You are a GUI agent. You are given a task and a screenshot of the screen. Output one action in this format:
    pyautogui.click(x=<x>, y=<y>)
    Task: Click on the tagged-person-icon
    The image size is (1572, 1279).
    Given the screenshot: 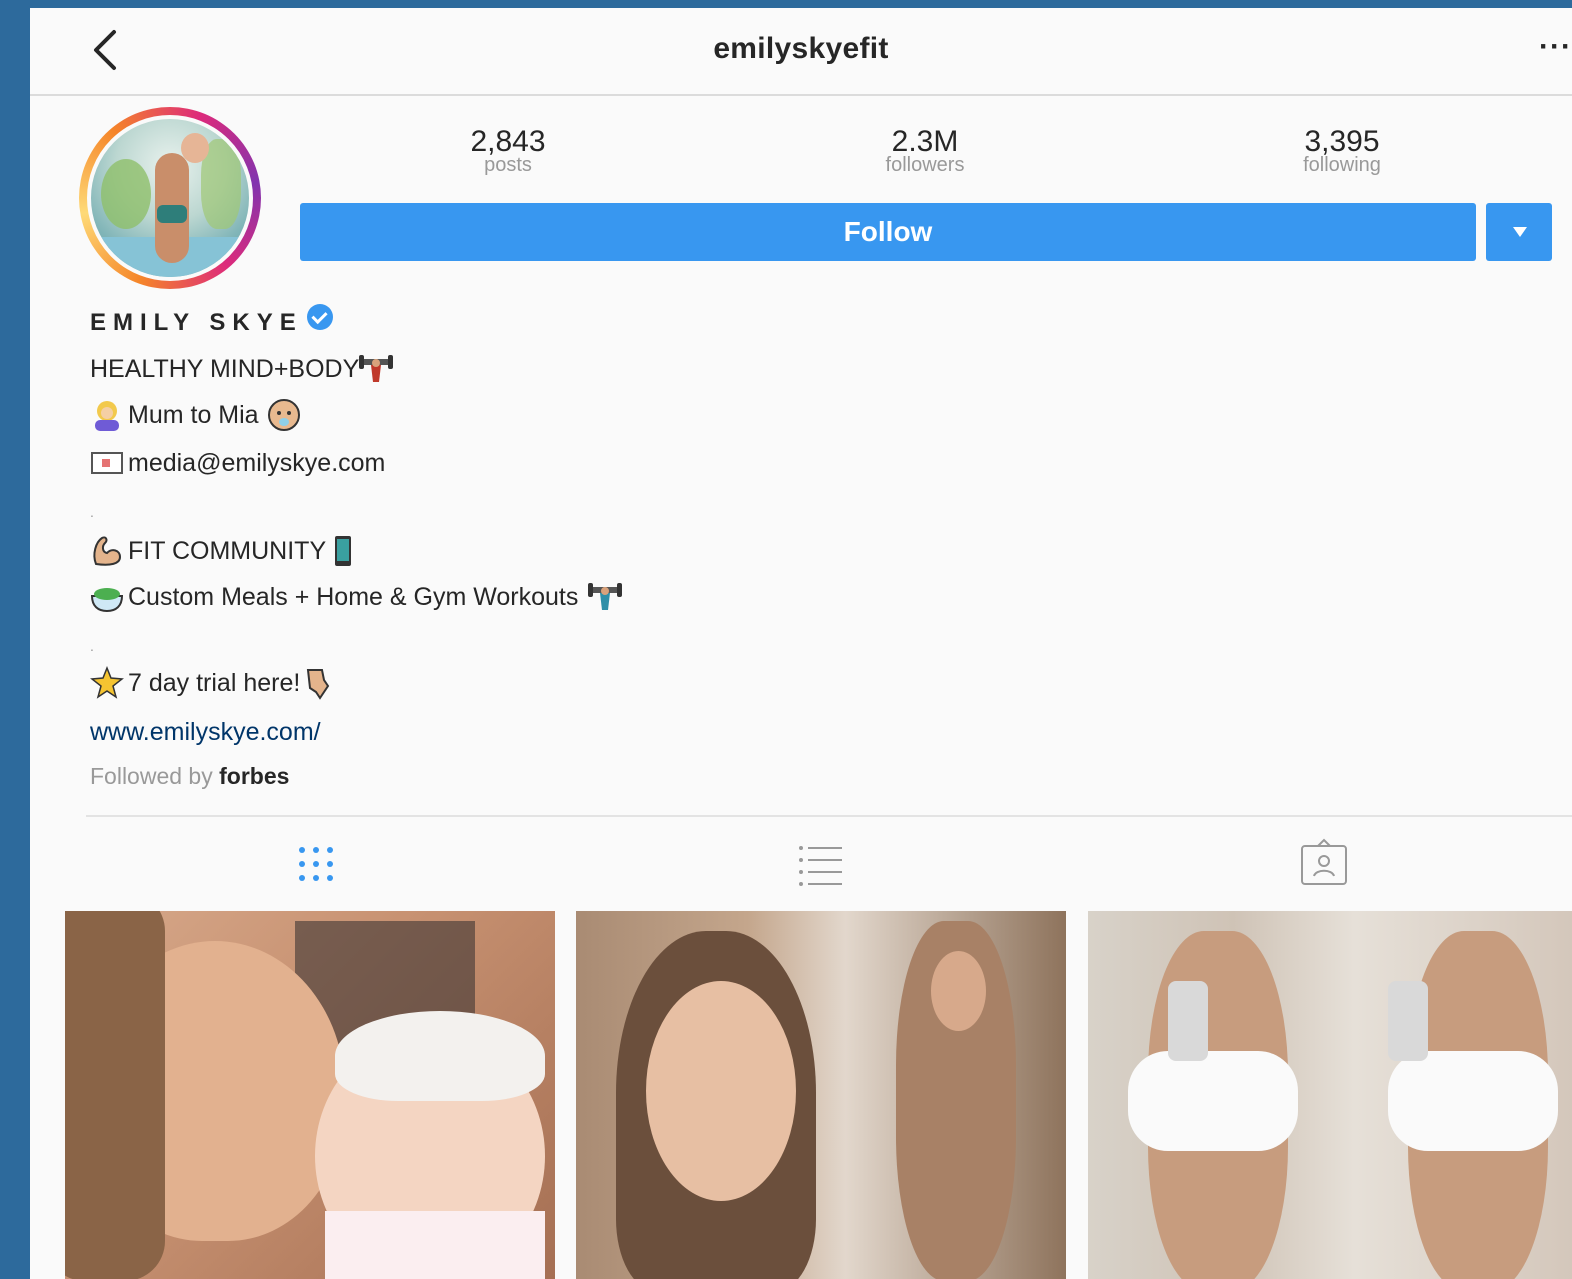 What is the action you would take?
    pyautogui.click(x=1324, y=861)
    